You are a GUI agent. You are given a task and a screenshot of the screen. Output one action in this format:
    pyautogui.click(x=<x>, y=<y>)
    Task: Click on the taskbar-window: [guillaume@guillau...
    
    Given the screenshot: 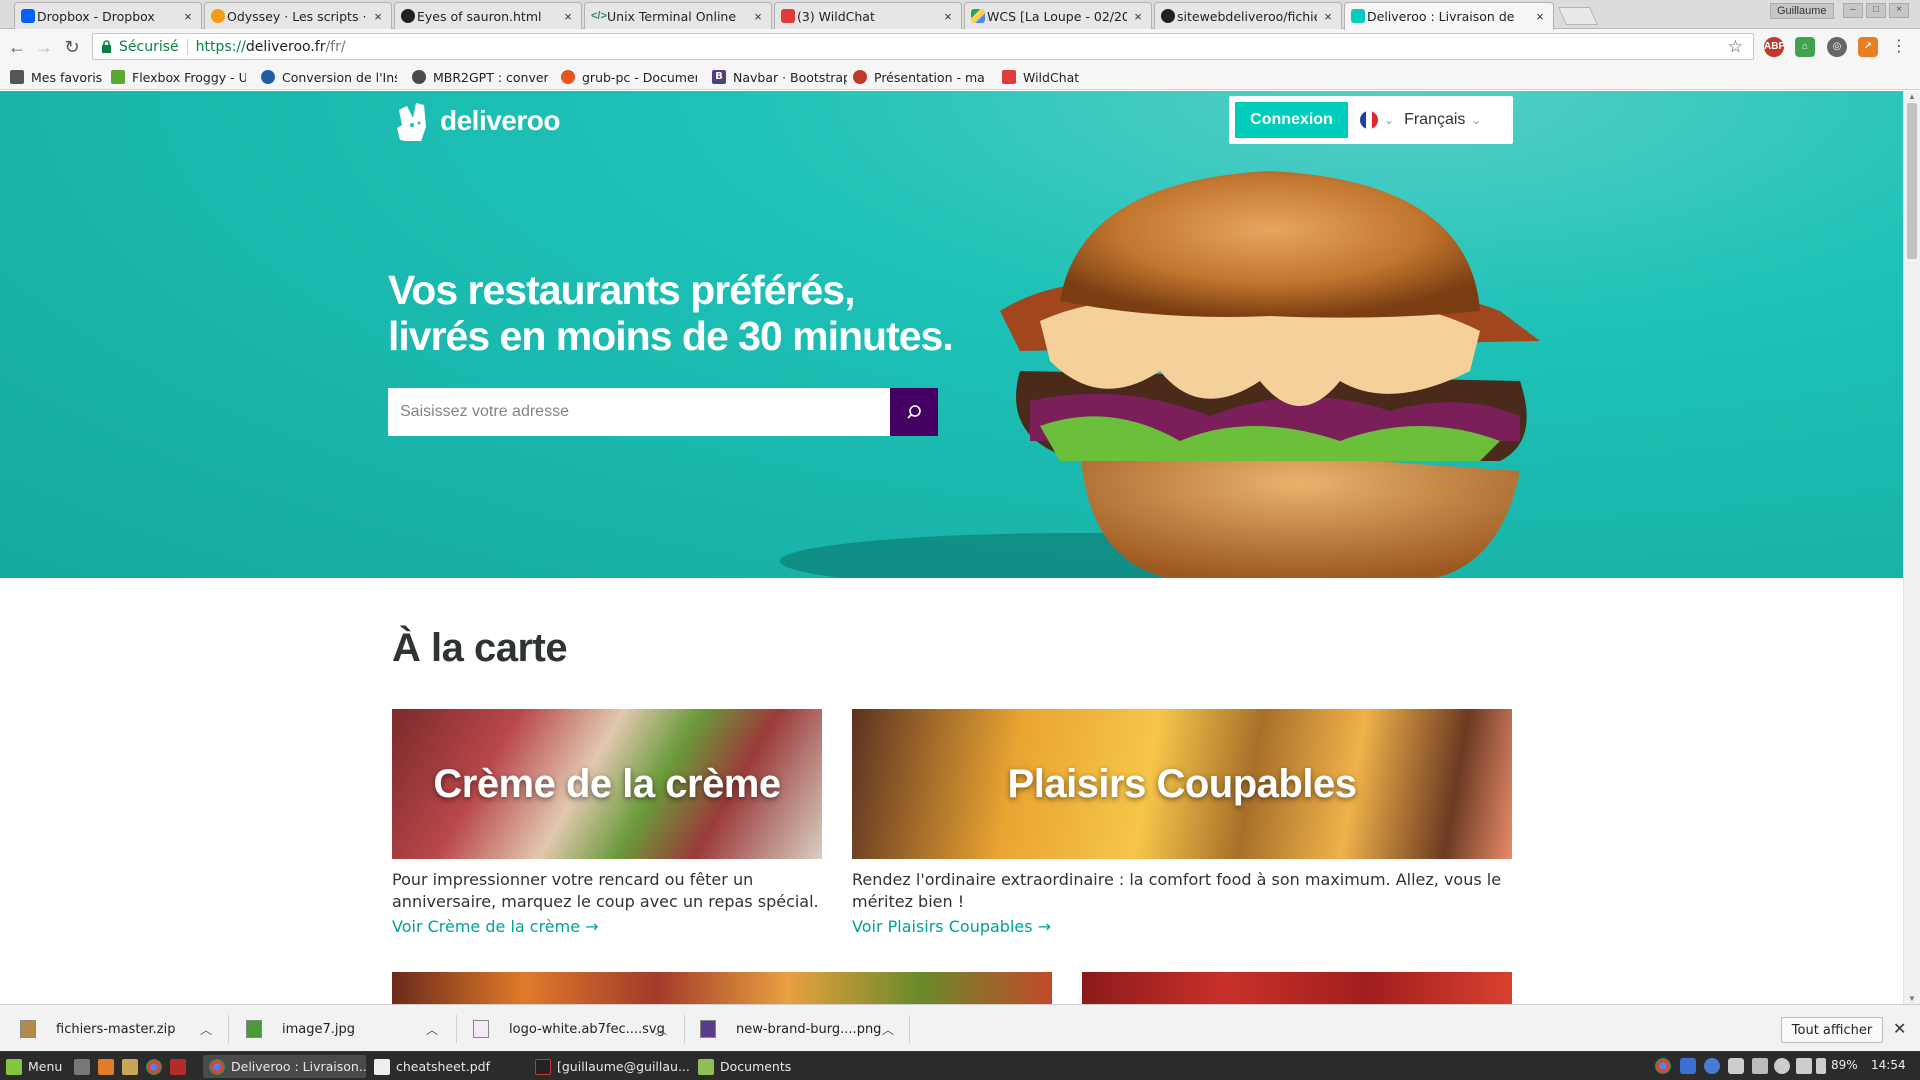 What is the action you would take?
    pyautogui.click(x=613, y=1066)
    